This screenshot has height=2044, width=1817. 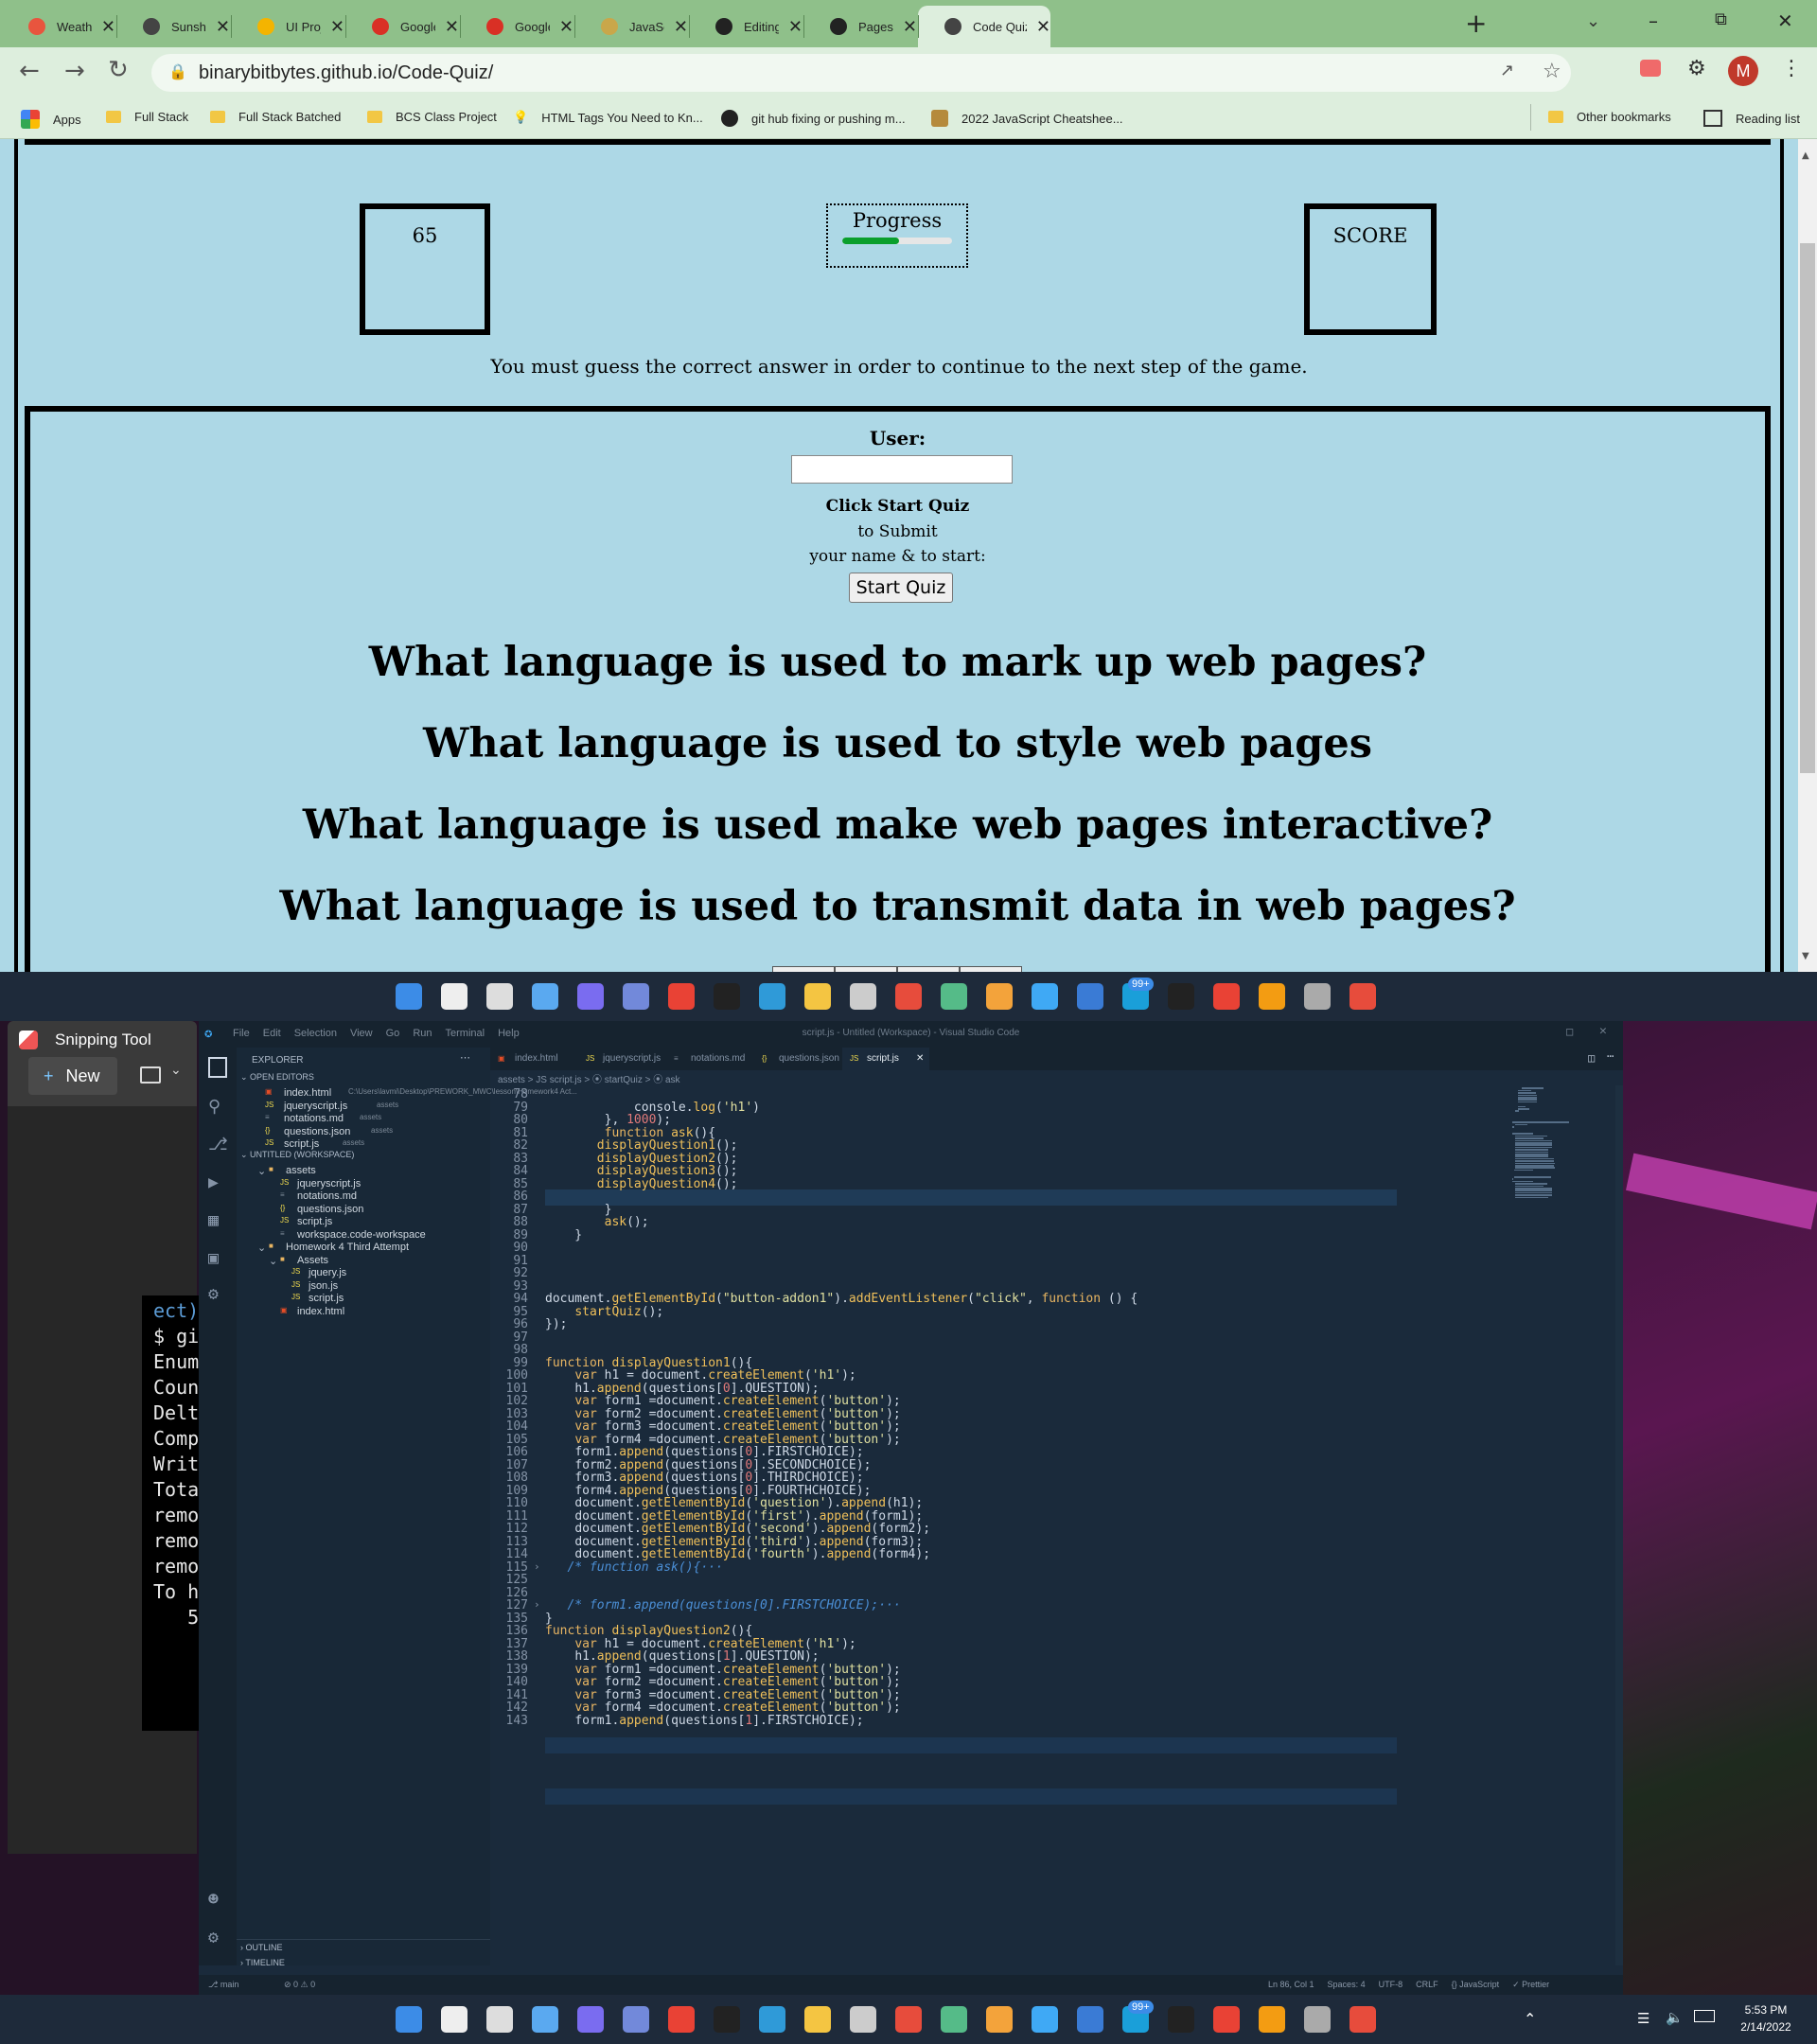 I want to click on reading-list: Reading list, so click(x=1752, y=118).